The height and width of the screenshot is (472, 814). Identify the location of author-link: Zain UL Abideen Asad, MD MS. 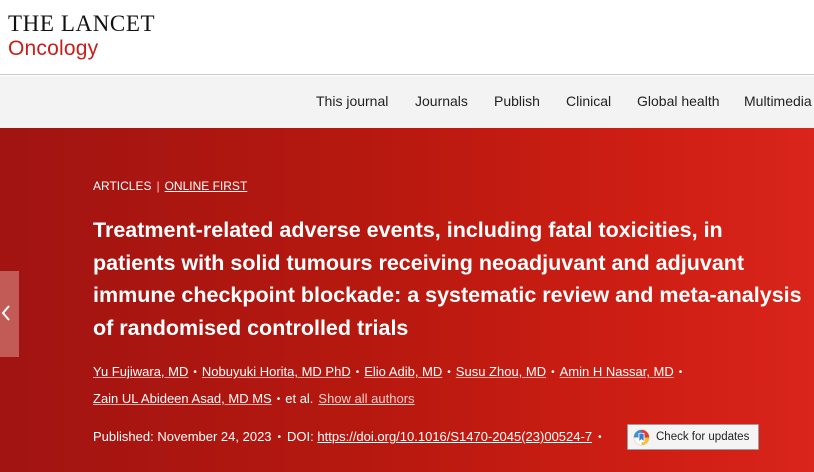
(182, 398).